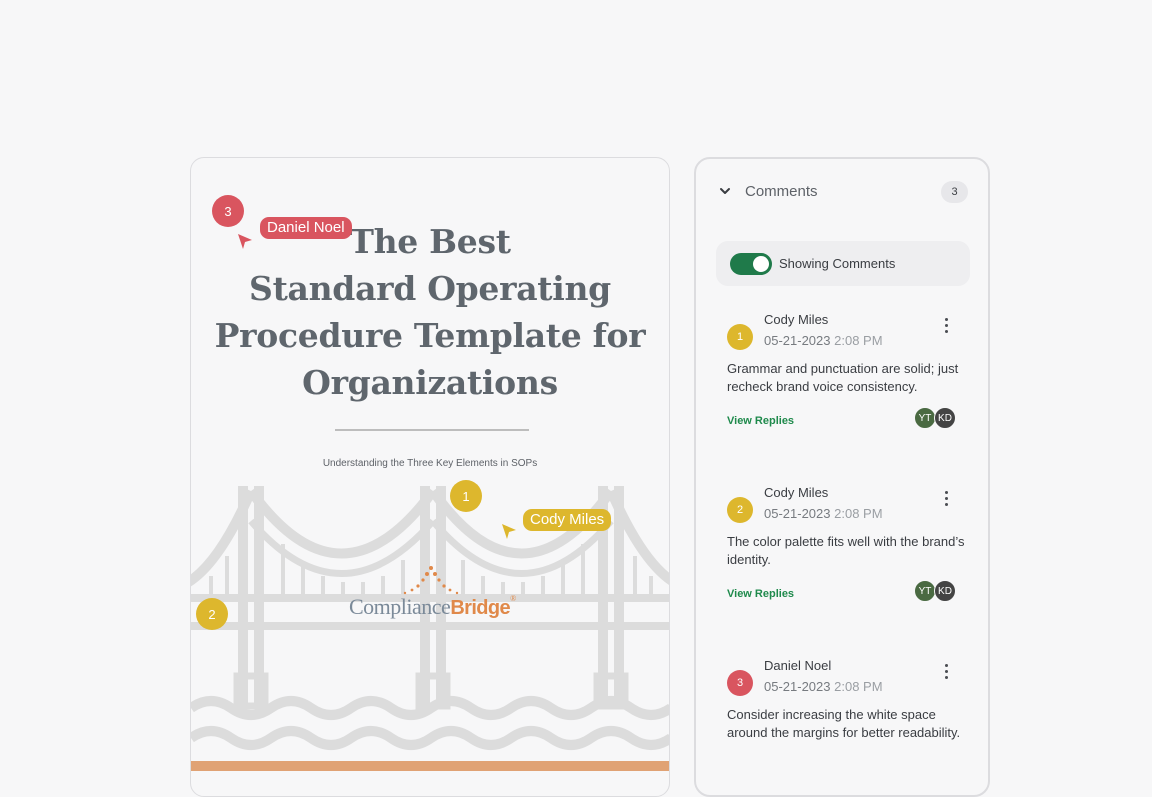 The image size is (1152, 797). What do you see at coordinates (781, 191) in the screenshot?
I see `comments-title: Comments` at bounding box center [781, 191].